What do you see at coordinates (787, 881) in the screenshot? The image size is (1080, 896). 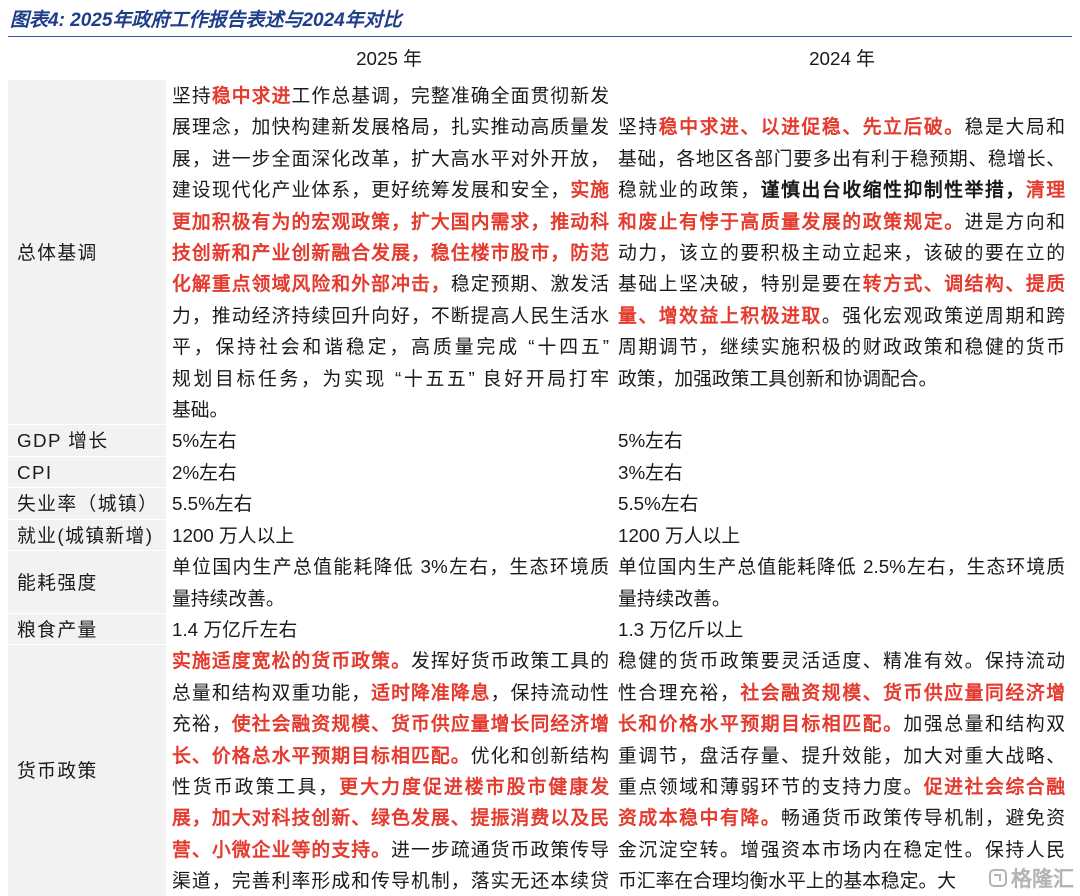 I see `body-text: 币汇率在合理均衡水平上的基本稳定。大` at bounding box center [787, 881].